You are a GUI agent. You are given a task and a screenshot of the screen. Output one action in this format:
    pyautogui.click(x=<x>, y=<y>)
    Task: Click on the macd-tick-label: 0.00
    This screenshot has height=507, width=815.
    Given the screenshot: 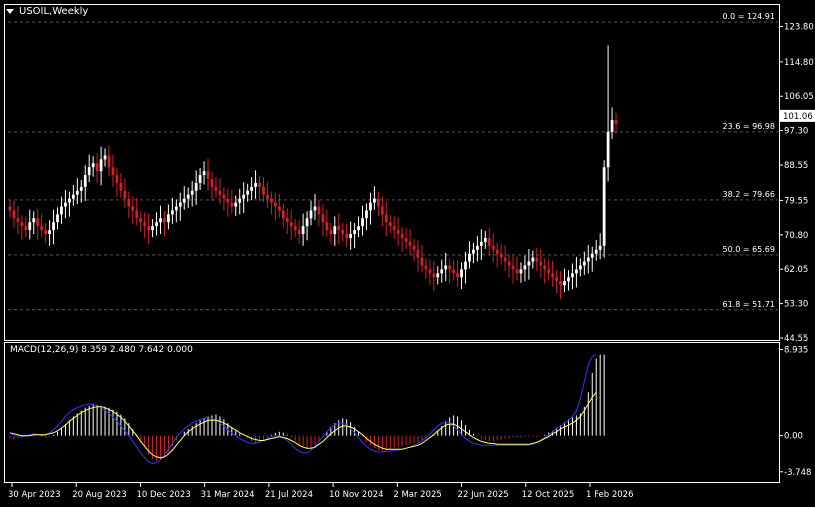 What is the action you would take?
    pyautogui.click(x=793, y=437)
    